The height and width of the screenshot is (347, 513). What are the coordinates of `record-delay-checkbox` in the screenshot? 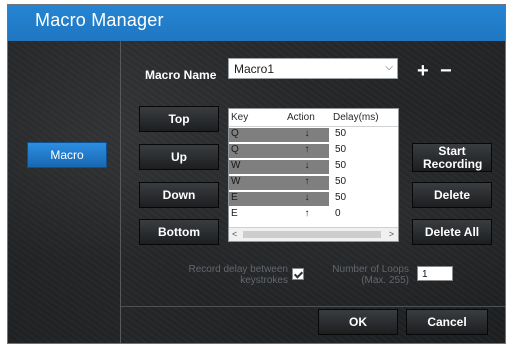 It's located at (298, 274).